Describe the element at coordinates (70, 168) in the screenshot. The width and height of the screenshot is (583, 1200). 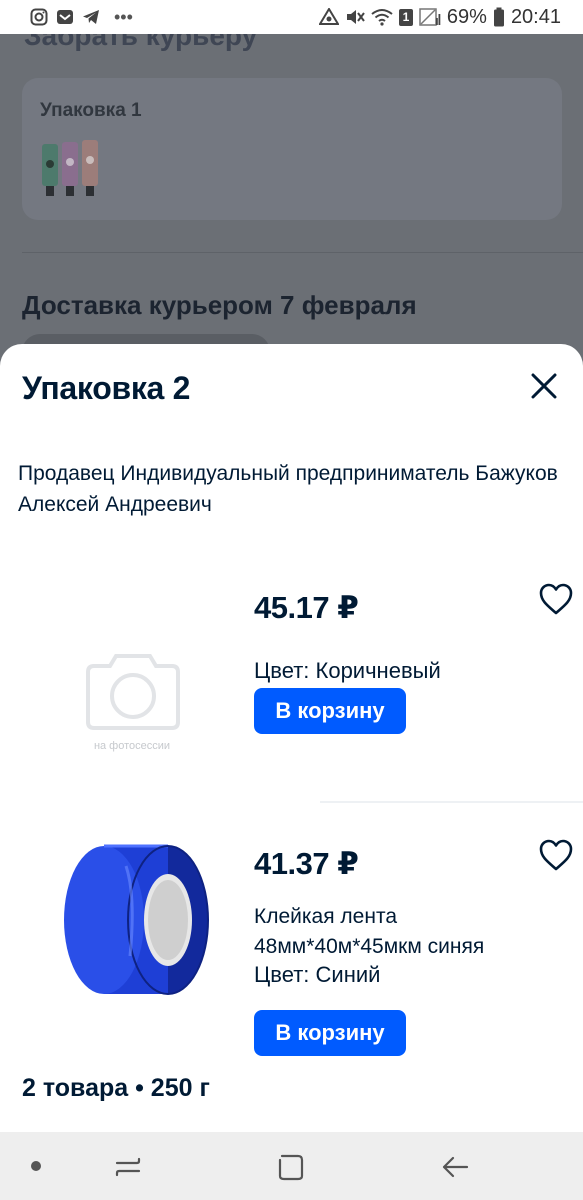
I see `cream-tubes-image` at that location.